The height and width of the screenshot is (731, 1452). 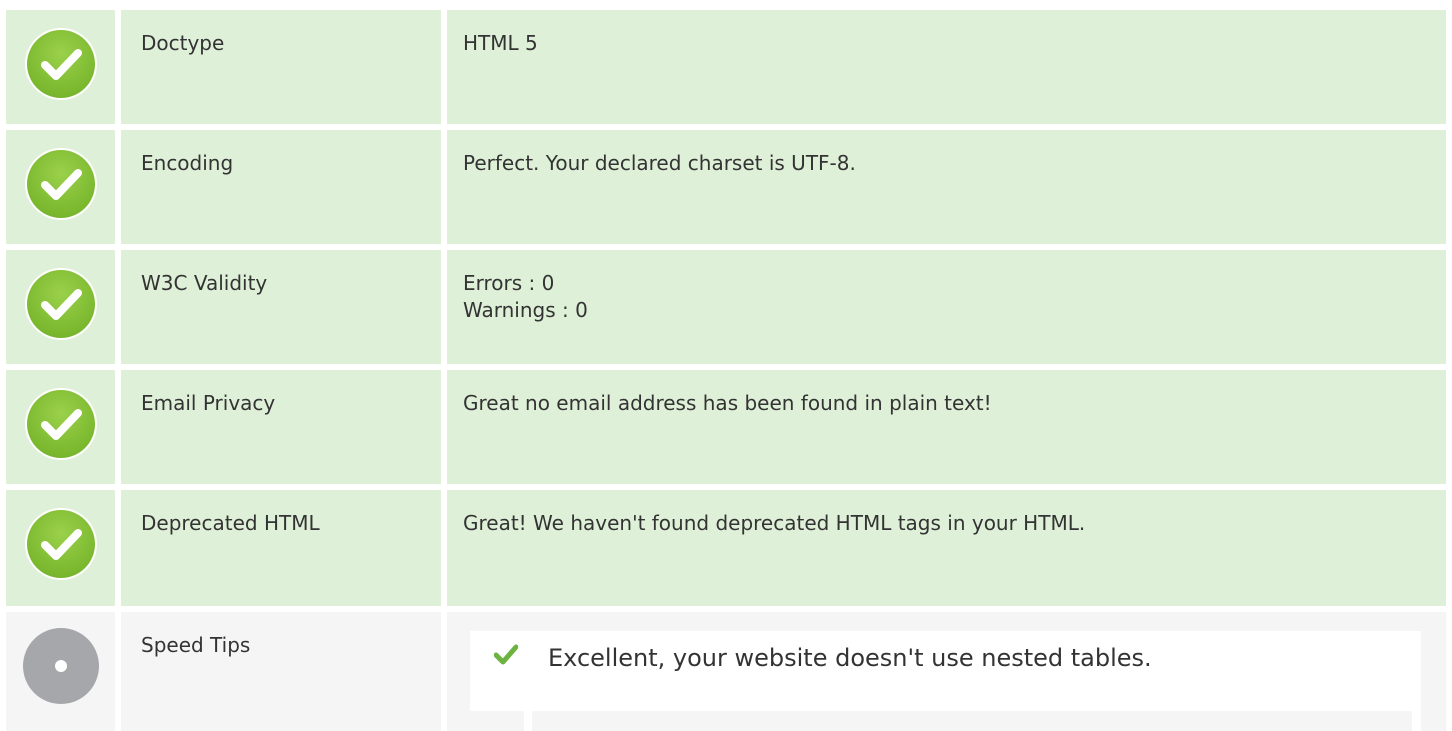 What do you see at coordinates (281, 307) in the screenshot?
I see `row-label: W3C Validity` at bounding box center [281, 307].